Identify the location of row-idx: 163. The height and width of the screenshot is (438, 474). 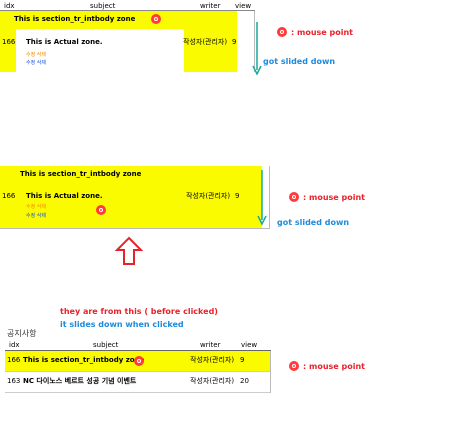
(14, 381).